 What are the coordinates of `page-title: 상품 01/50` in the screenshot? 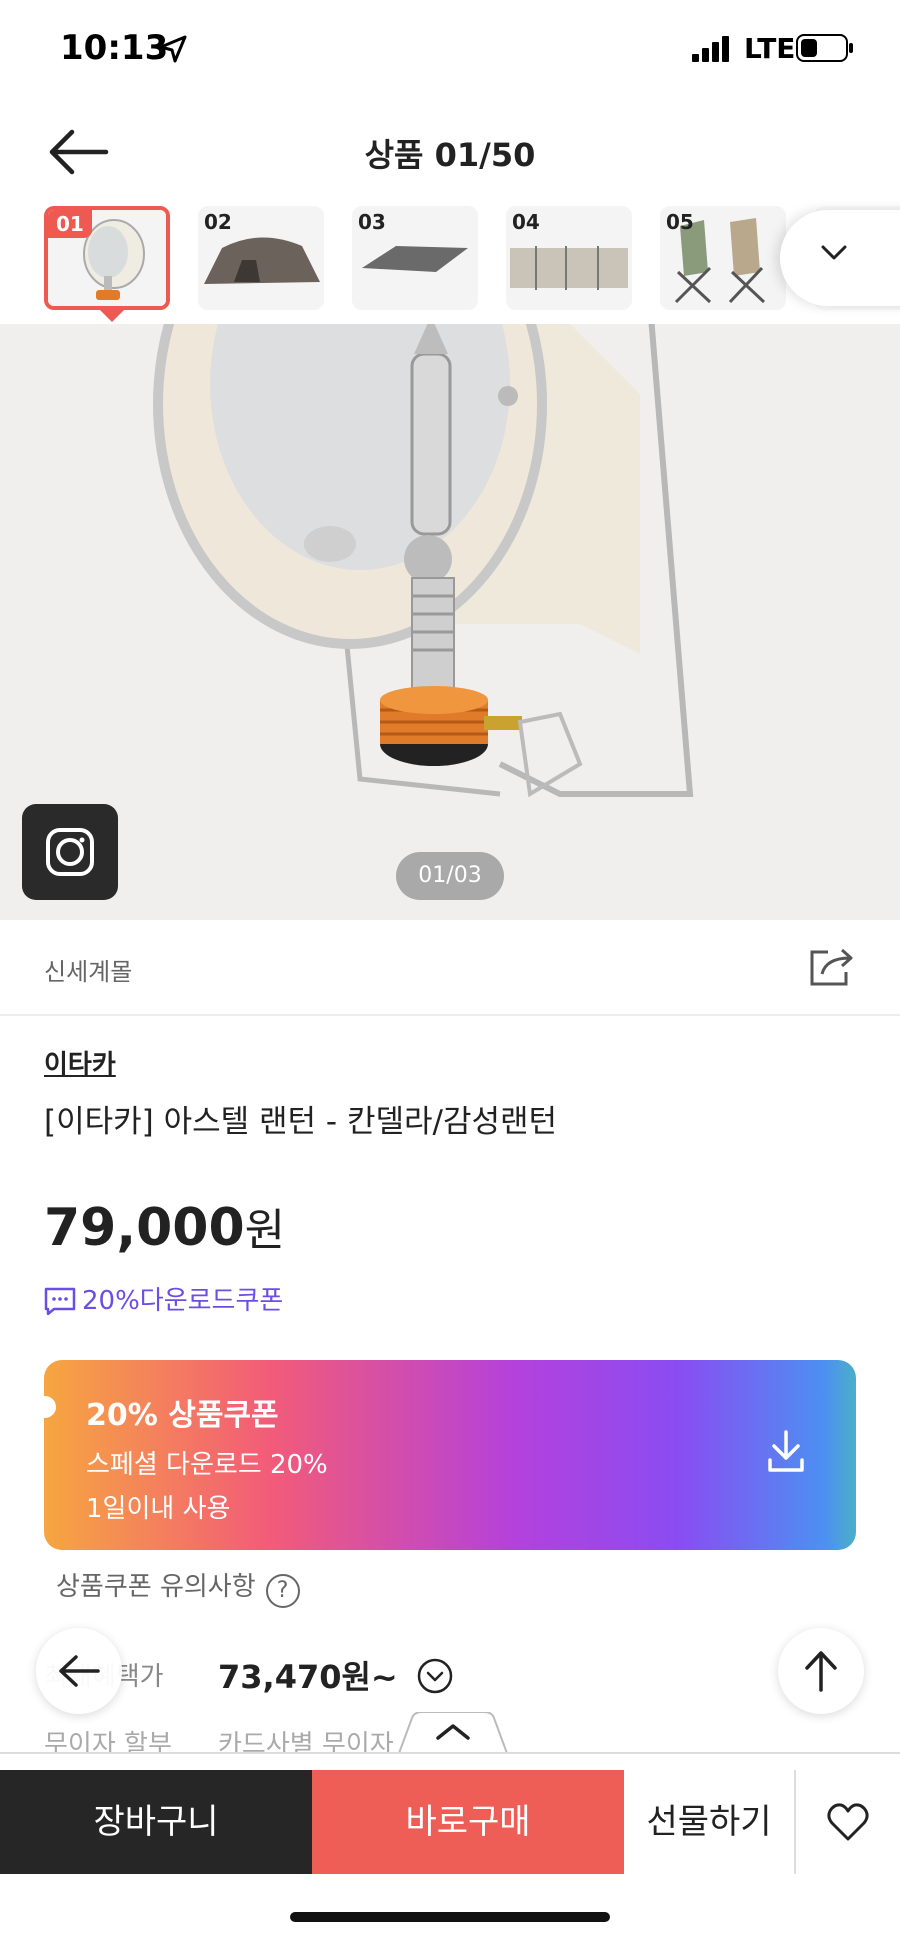 It's located at (450, 155).